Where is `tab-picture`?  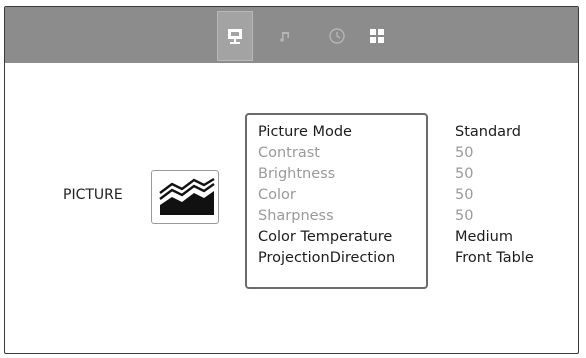
tab-picture is located at coordinates (235, 36).